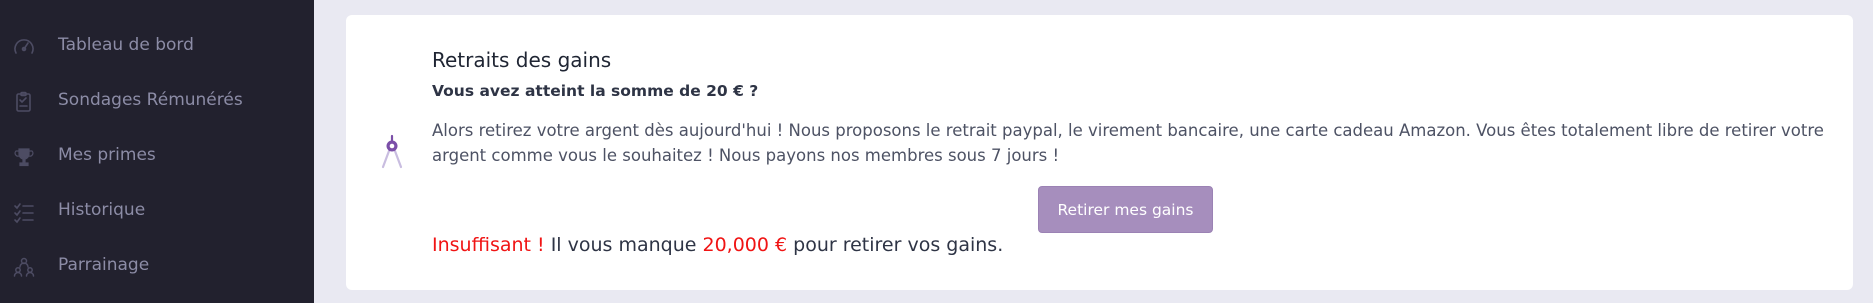  Describe the element at coordinates (157, 210) in the screenshot. I see `sidebar-item-history: Historique` at that location.